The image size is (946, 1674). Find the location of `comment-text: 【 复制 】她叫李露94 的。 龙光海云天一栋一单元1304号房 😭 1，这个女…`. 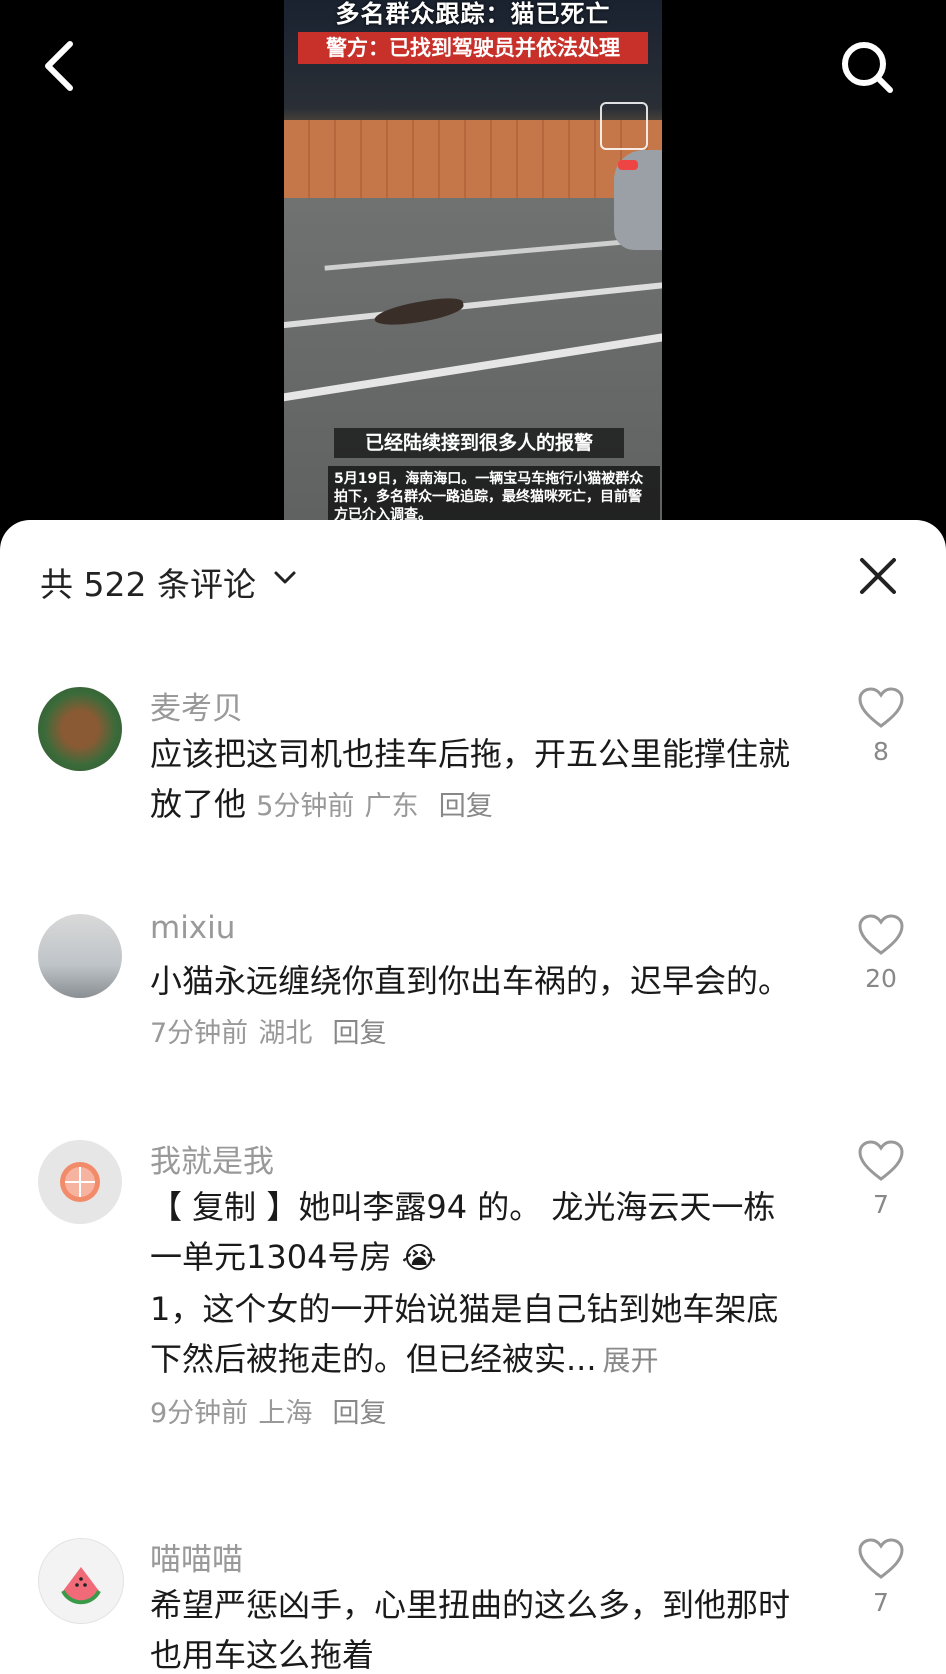

comment-text: 【 复制 】她叫李露94 的。 龙光海云天一栋一单元1304号房 😭 1，这个女… is located at coordinates (475, 1310).